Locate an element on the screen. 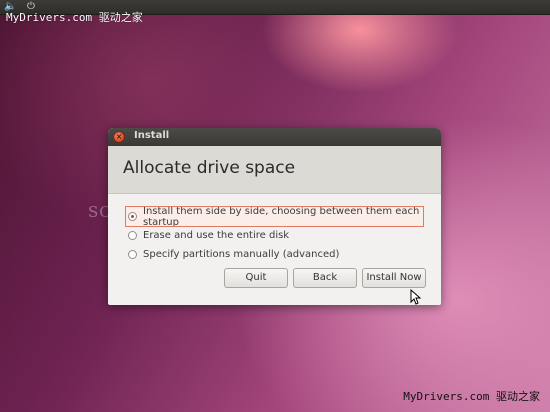  back-button: Back is located at coordinates (325, 278).